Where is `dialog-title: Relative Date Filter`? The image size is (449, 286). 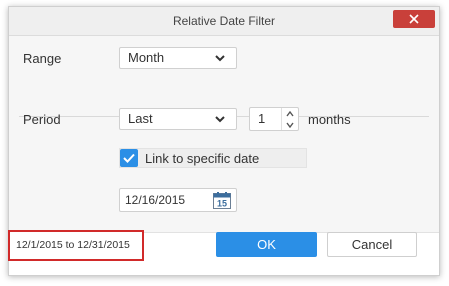 dialog-title: Relative Date Filter is located at coordinates (224, 21).